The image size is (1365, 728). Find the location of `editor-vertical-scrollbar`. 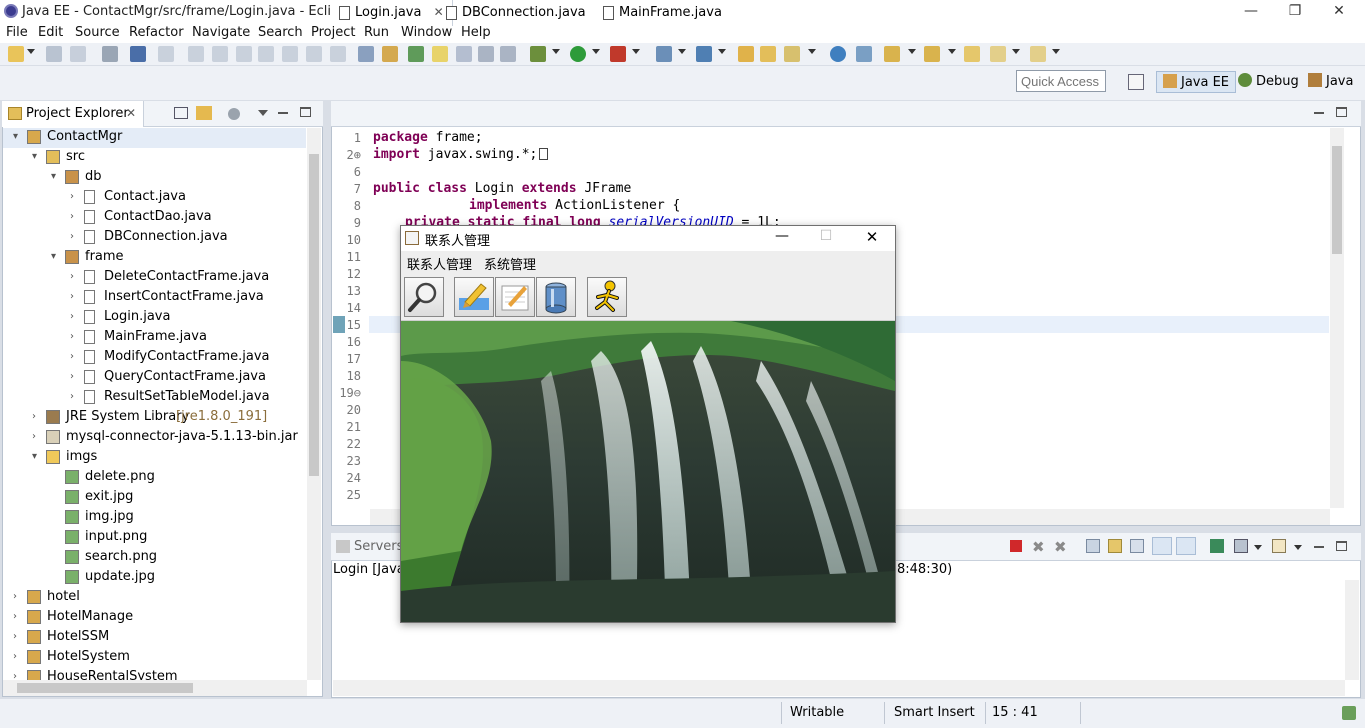

editor-vertical-scrollbar is located at coordinates (1337, 318).